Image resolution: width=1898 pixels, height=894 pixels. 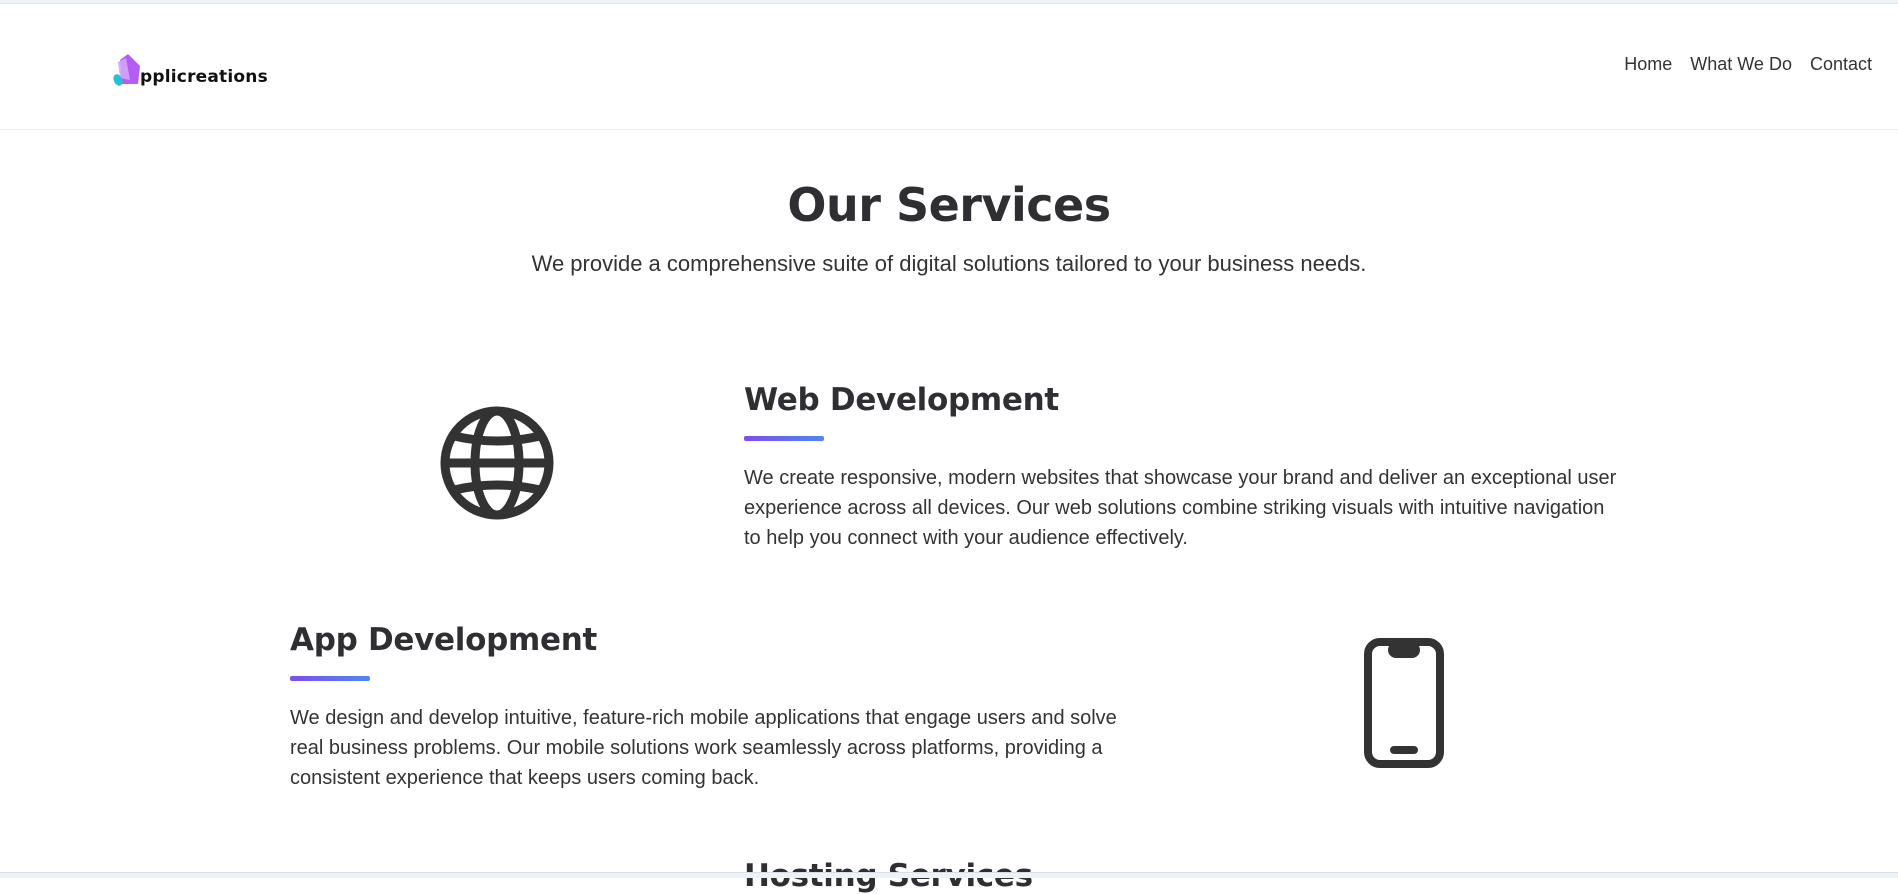 What do you see at coordinates (126, 71) in the screenshot?
I see `logo-mark-icon` at bounding box center [126, 71].